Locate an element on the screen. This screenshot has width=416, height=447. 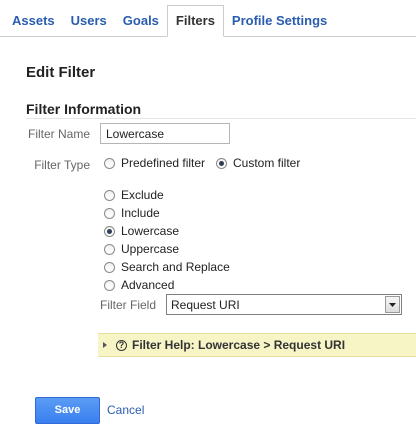
filter-field-select: Request URI is located at coordinates (284, 304).